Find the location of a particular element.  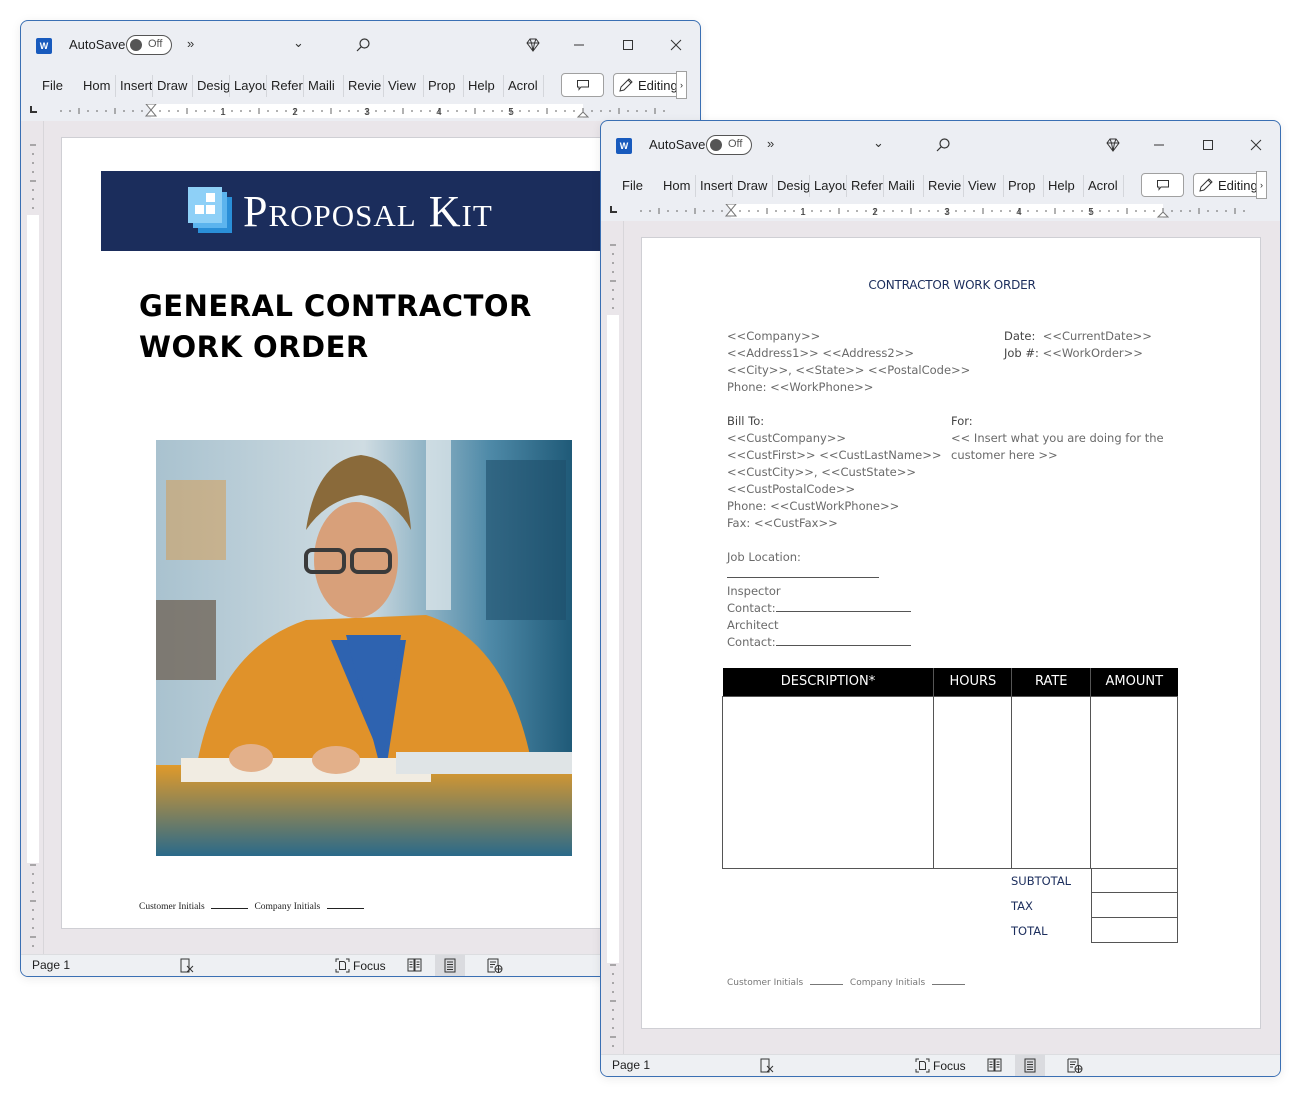

focus-label: Focus is located at coordinates (949, 1065).